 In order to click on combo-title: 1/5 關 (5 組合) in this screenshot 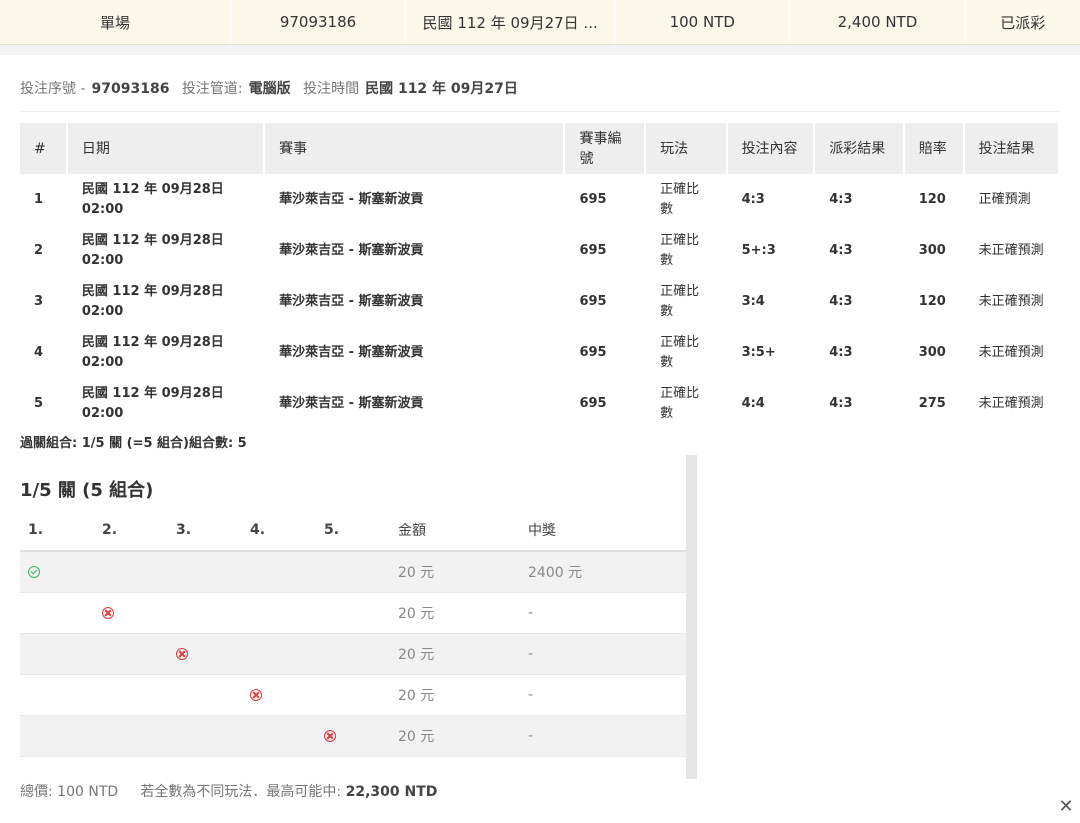, I will do `click(87, 490)`.